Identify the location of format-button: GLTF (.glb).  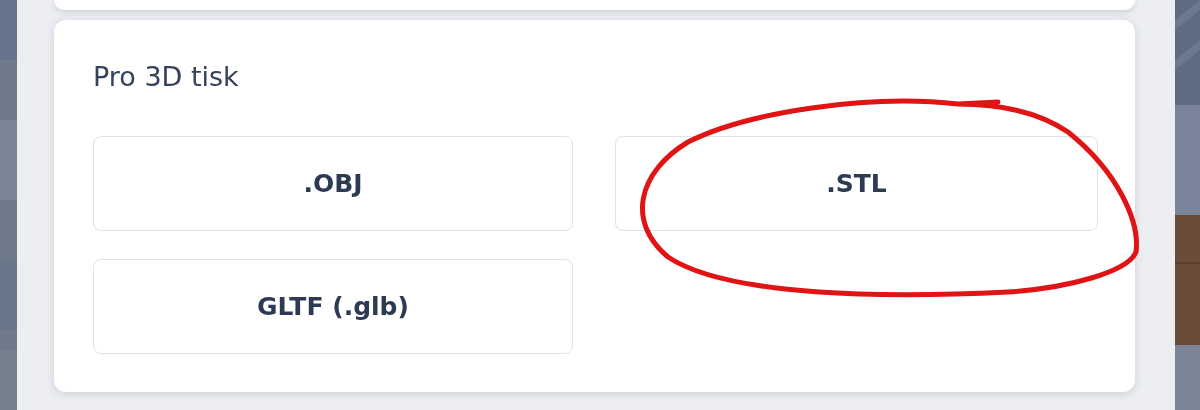
(333, 306).